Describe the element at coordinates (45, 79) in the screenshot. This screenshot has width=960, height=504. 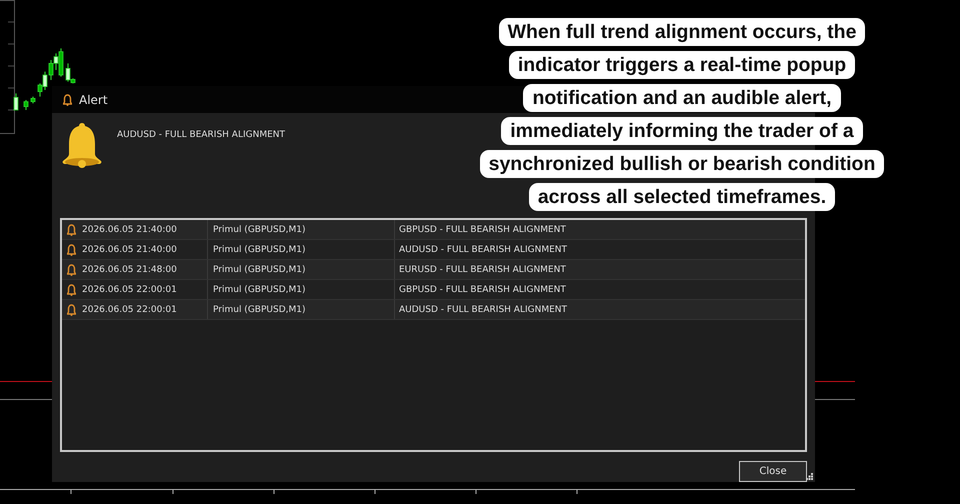
I see `candlestick-drawing` at that location.